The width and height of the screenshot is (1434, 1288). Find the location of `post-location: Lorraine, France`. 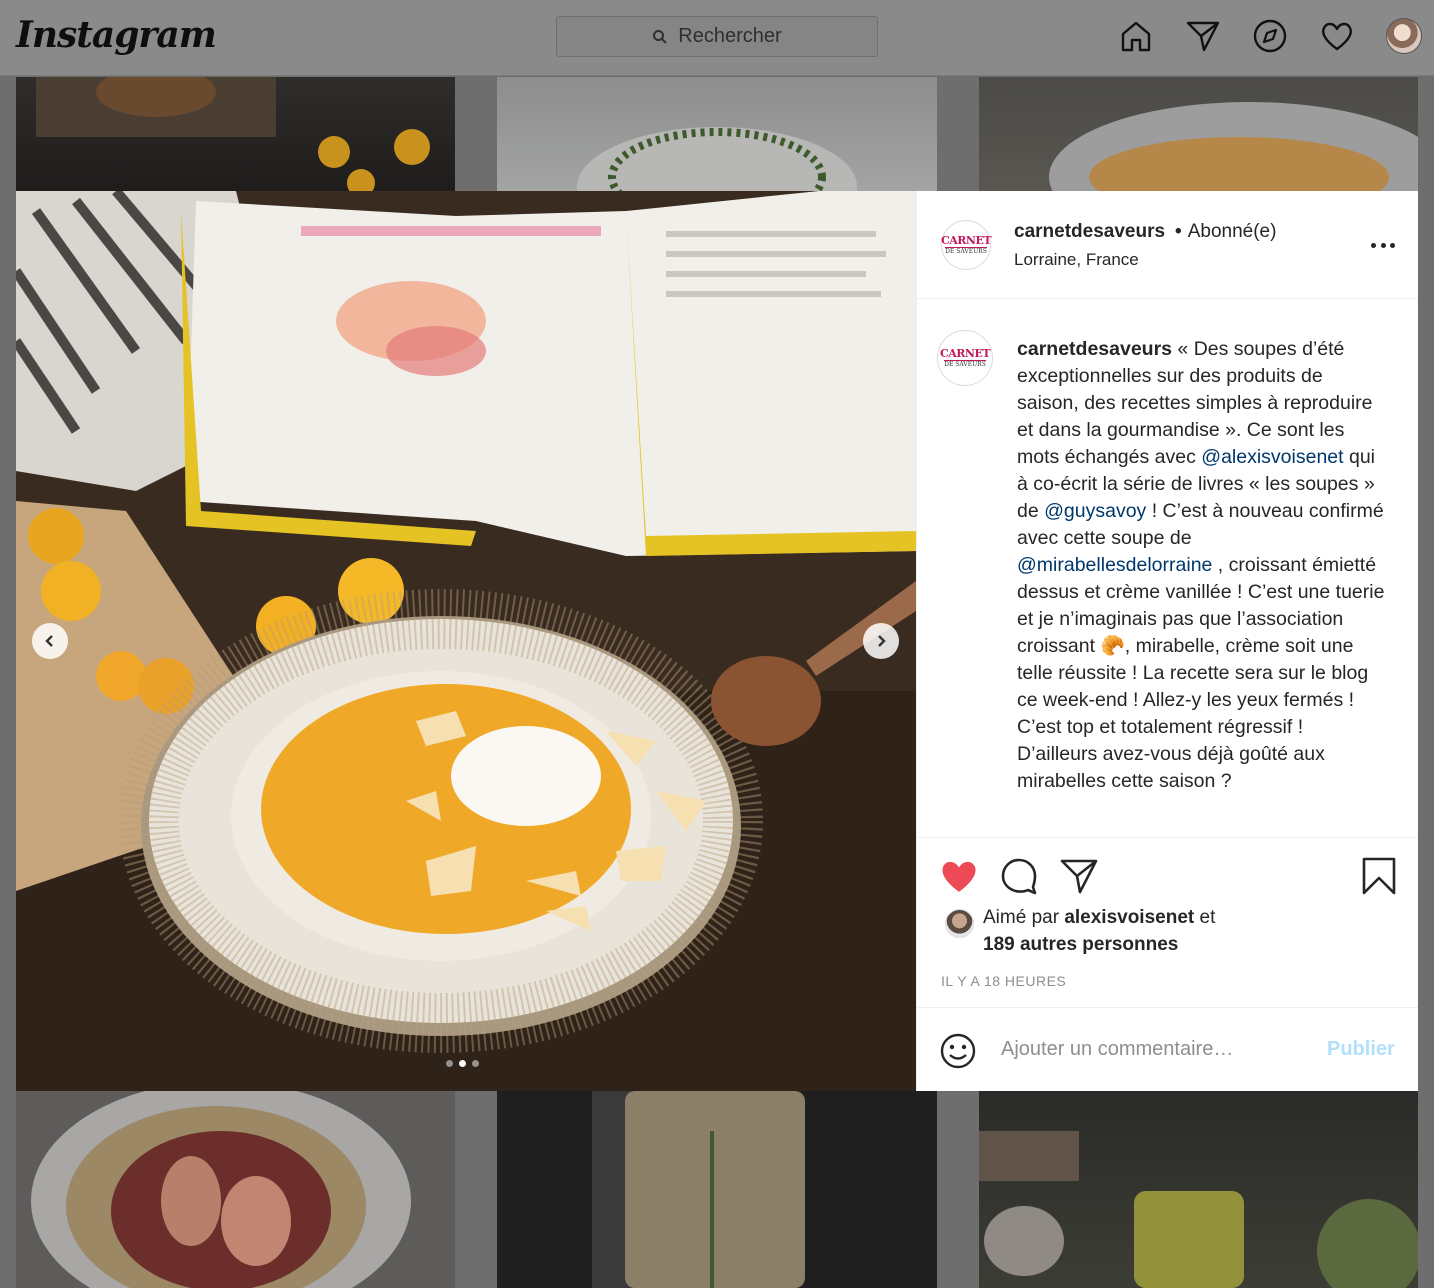

post-location: Lorraine, France is located at coordinates (1076, 260).